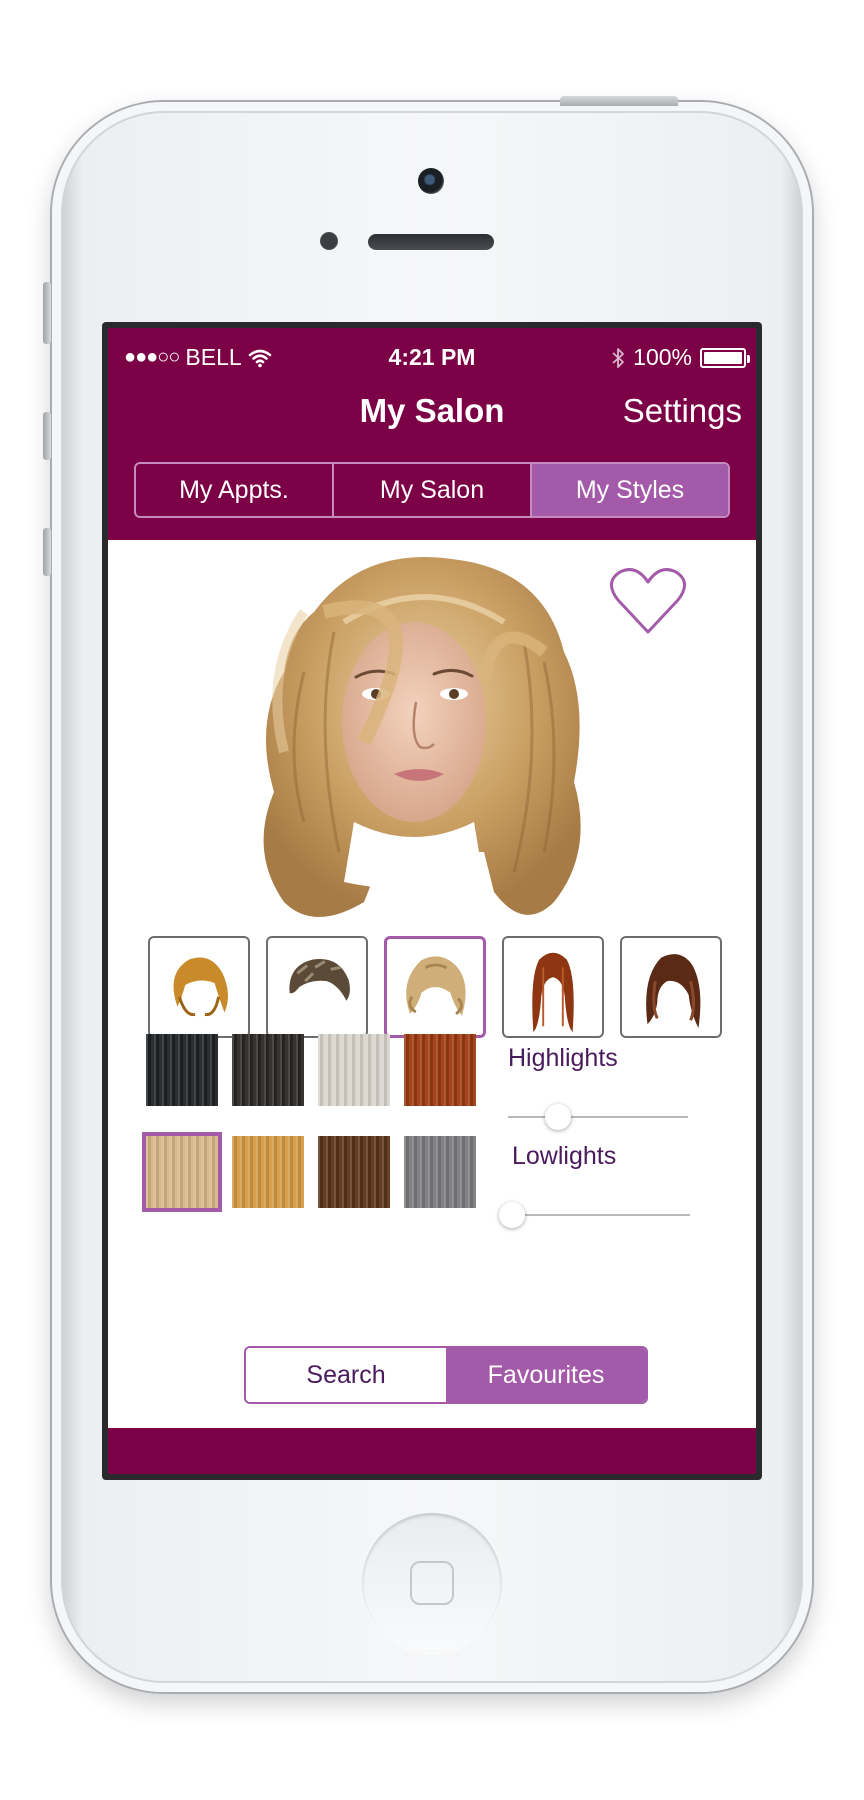  Describe the element at coordinates (662, 357) in the screenshot. I see `battery-percent: 100%` at that location.